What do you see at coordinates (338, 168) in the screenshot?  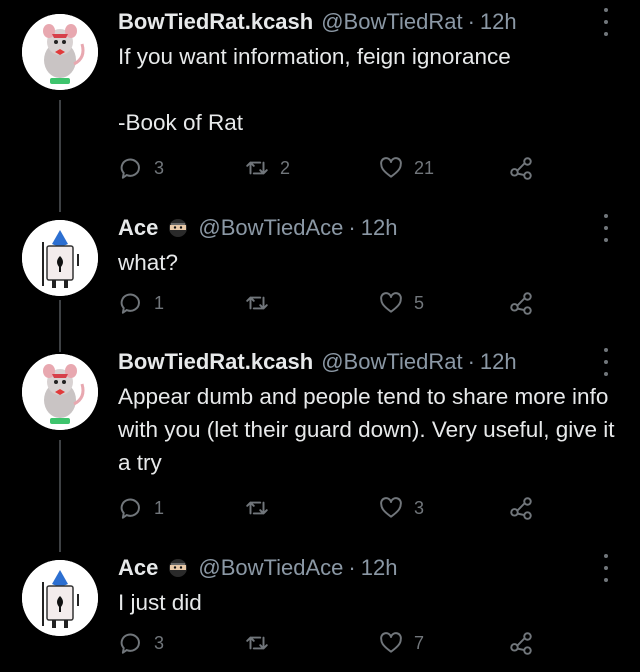 I see `tweet-actions: 3 2 21` at bounding box center [338, 168].